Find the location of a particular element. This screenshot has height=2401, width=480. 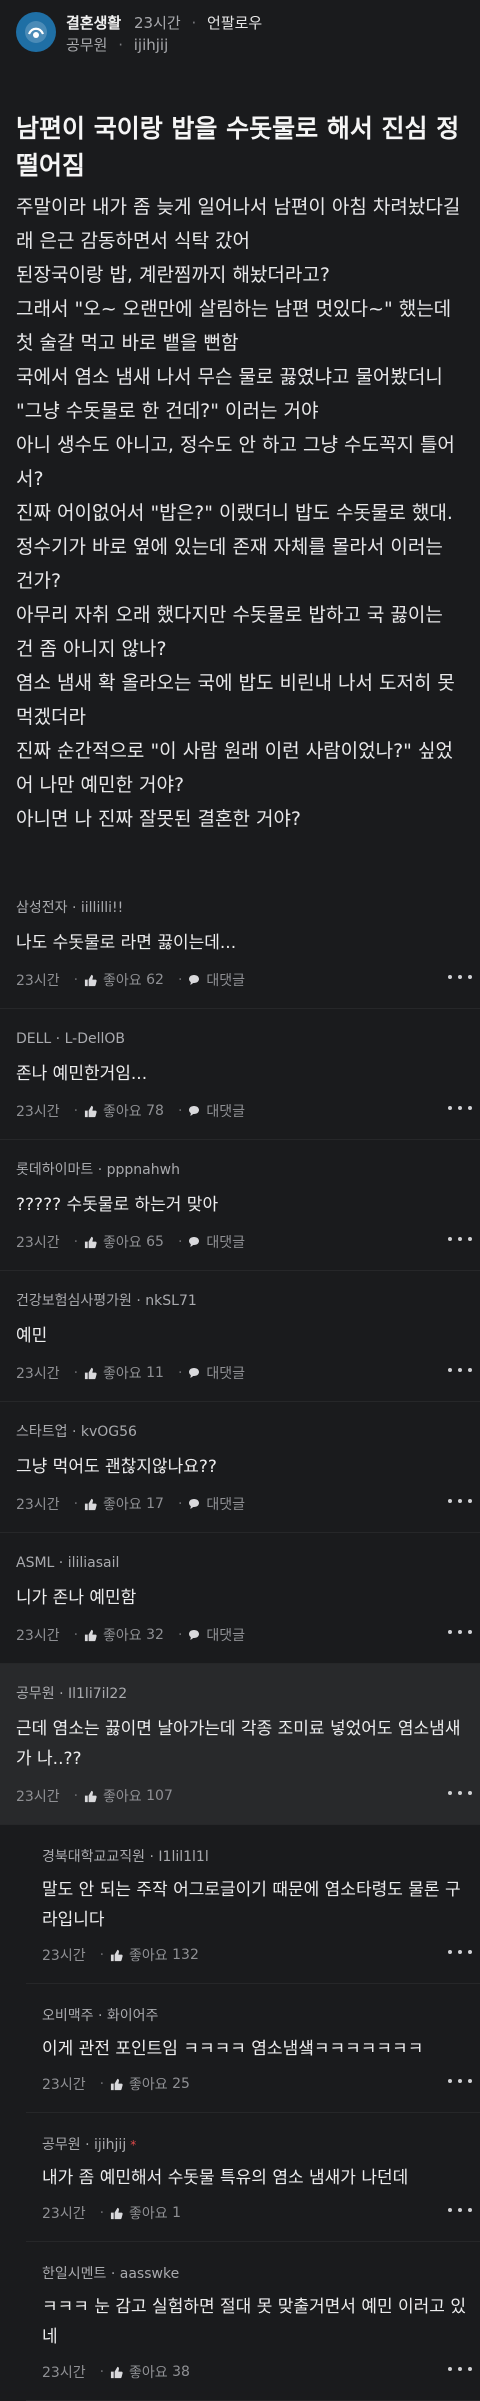

reply-author-id: I1lil1l1l is located at coordinates (183, 1857).